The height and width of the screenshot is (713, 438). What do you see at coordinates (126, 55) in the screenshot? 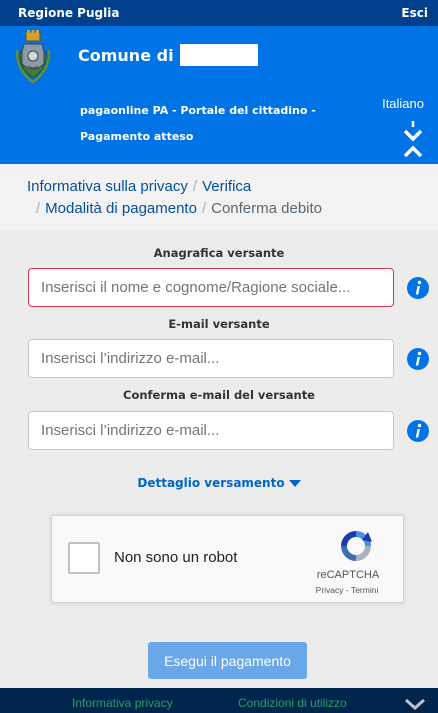
I see `comune-prefix: Comune di` at bounding box center [126, 55].